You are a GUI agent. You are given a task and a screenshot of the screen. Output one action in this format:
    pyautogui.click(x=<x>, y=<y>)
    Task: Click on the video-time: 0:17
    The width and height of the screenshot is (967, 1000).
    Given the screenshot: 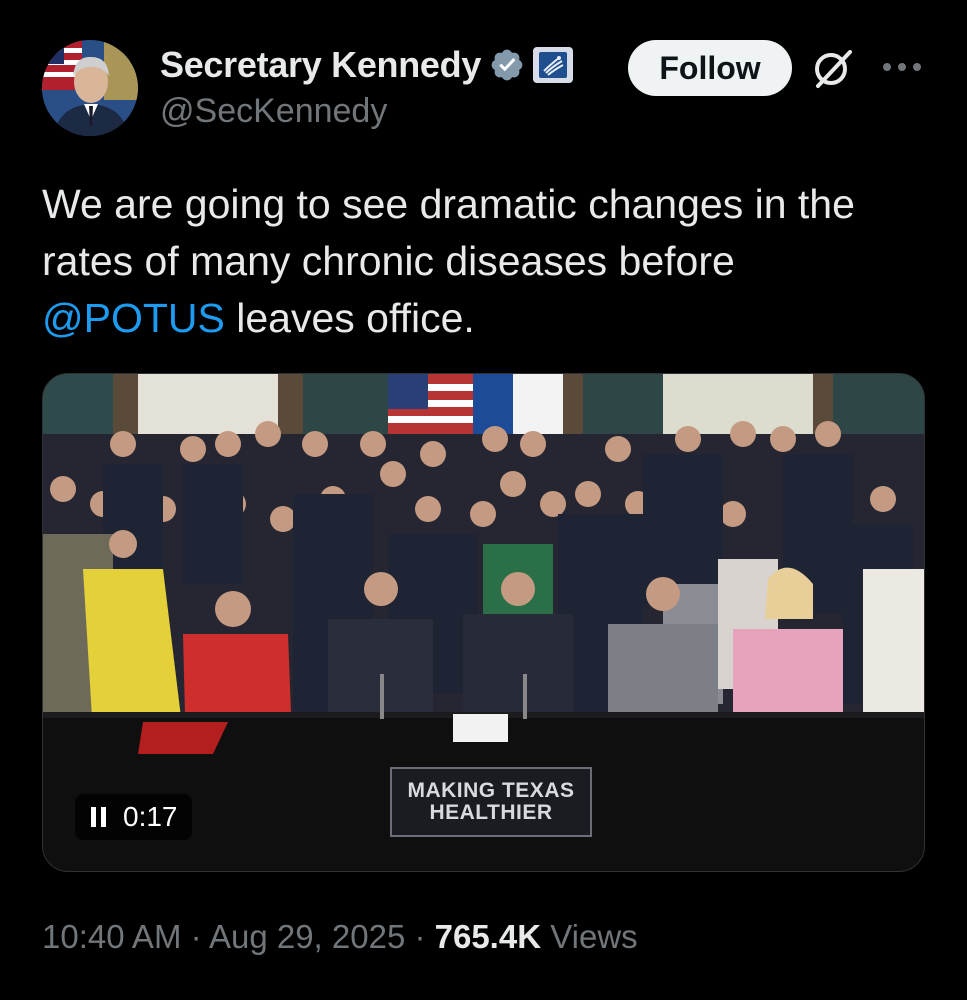 What is the action you would take?
    pyautogui.click(x=150, y=816)
    